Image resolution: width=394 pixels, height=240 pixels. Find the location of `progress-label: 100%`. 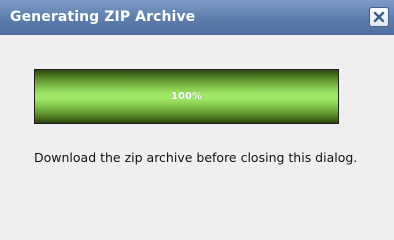

progress-label: 100% is located at coordinates (186, 96).